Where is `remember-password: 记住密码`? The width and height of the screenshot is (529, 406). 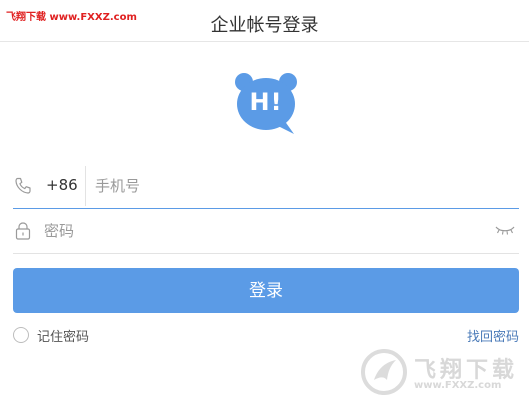 remember-password: 记住密码 is located at coordinates (51, 335).